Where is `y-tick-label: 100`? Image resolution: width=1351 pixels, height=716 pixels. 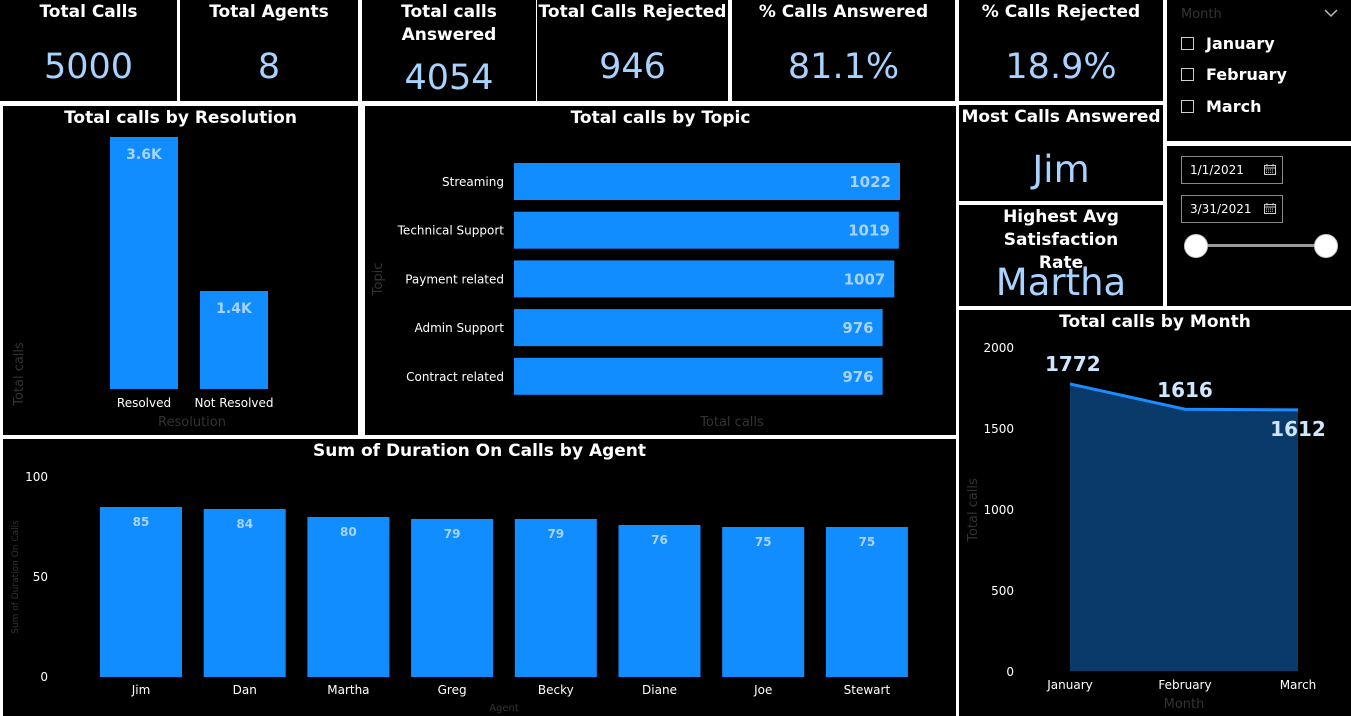
y-tick-label: 100 is located at coordinates (36, 477).